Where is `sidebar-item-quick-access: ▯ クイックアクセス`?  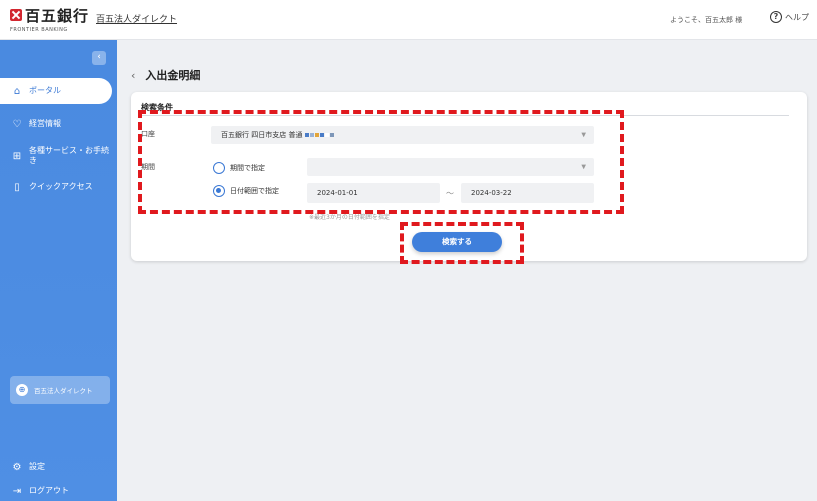 sidebar-item-quick-access: ▯ クイックアクセス is located at coordinates (58, 187).